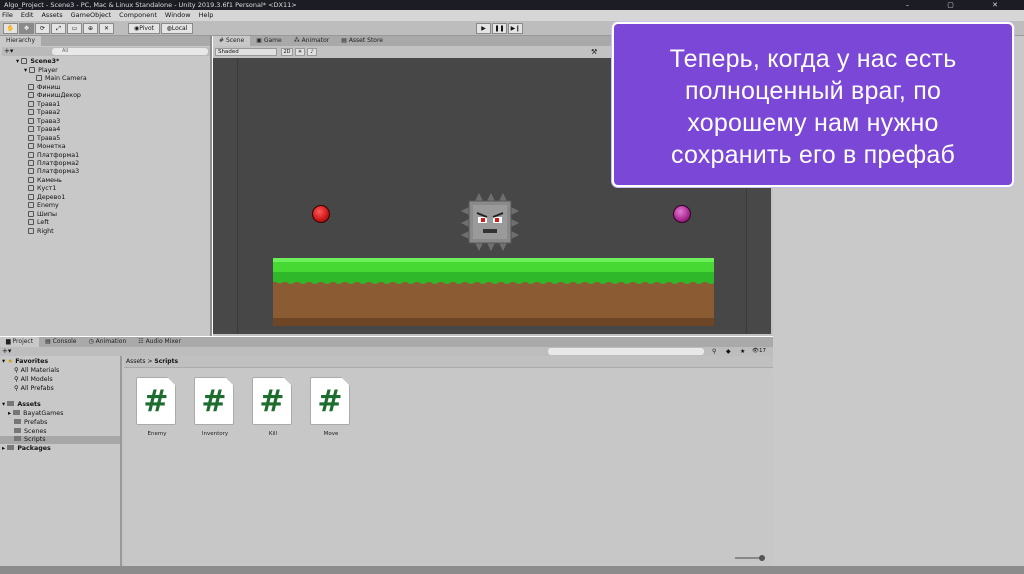  What do you see at coordinates (215, 407) in the screenshot?
I see `script-asset: # Inventory` at bounding box center [215, 407].